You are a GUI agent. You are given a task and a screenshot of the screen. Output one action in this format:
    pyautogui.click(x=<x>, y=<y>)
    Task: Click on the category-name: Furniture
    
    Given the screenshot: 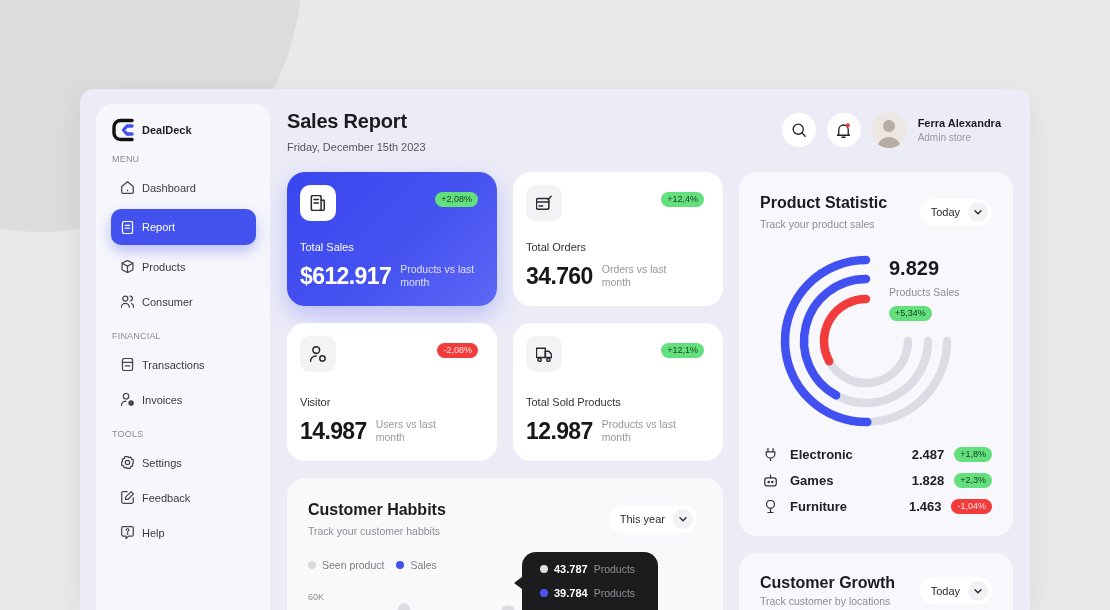 What is the action you would take?
    pyautogui.click(x=819, y=506)
    